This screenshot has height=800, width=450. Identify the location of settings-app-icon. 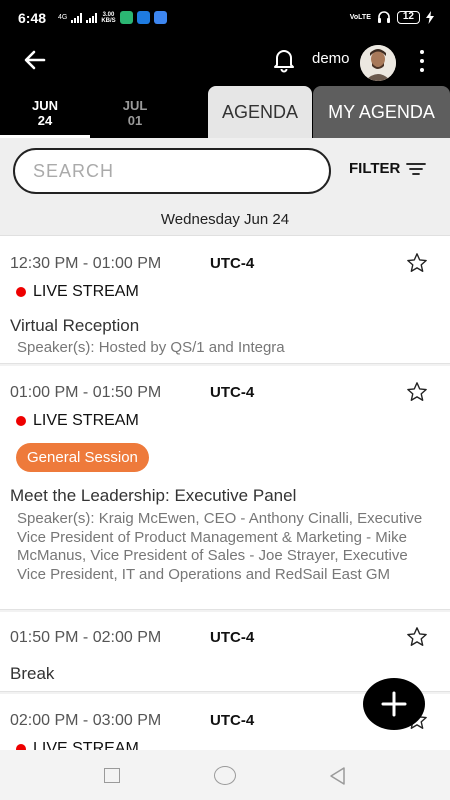
(143, 17).